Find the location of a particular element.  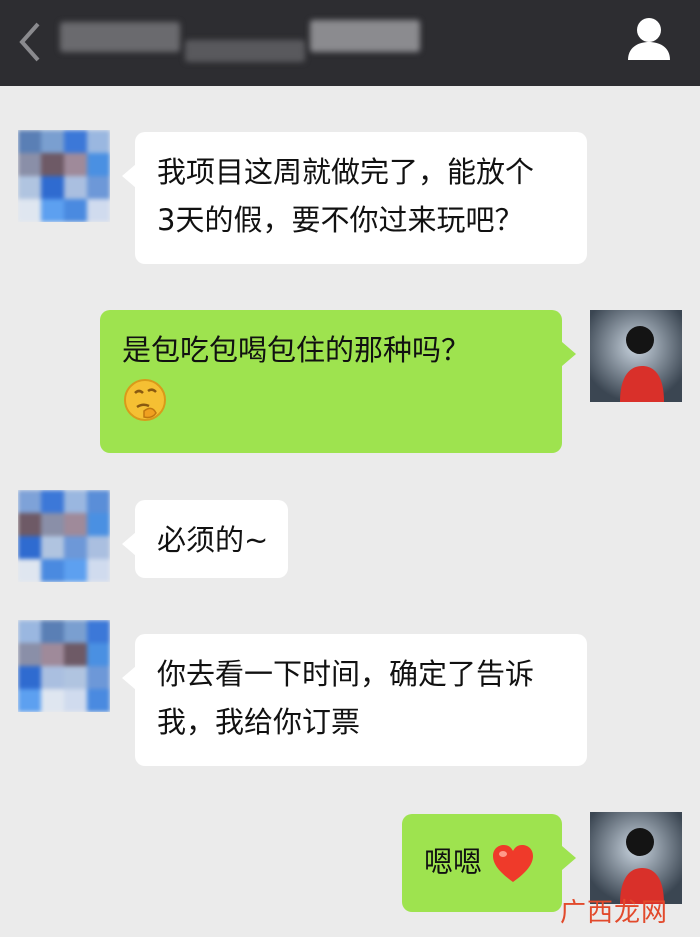

message-bubble-outgoing: 嗯嗯 is located at coordinates (489, 863).